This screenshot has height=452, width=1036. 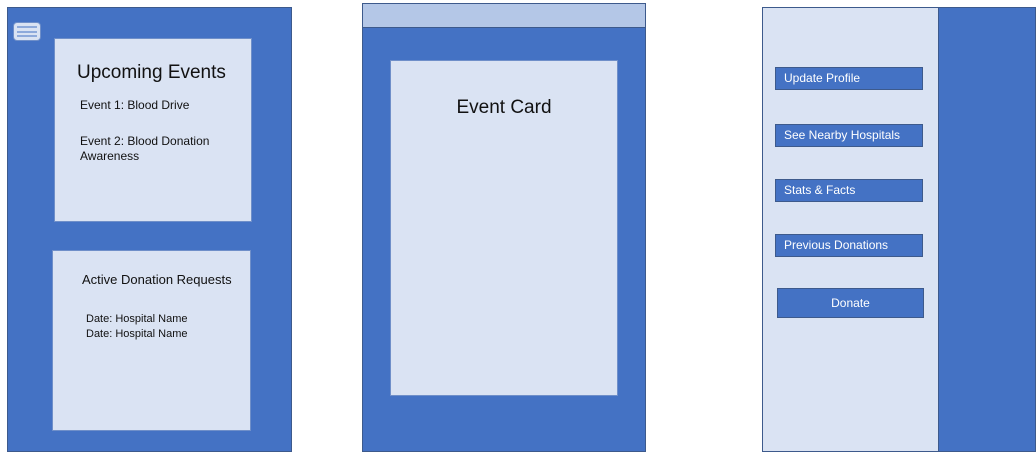 What do you see at coordinates (504, 16) in the screenshot?
I see `top-bar` at bounding box center [504, 16].